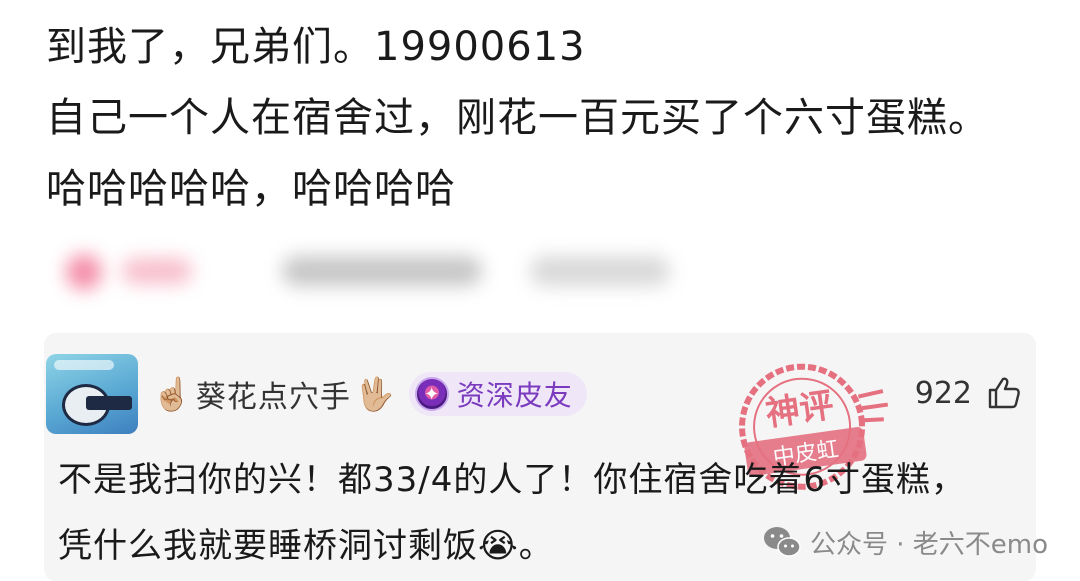  What do you see at coordinates (316, 47) in the screenshot?
I see `post-line-1: 到我了，兄弟们。19900613` at bounding box center [316, 47].